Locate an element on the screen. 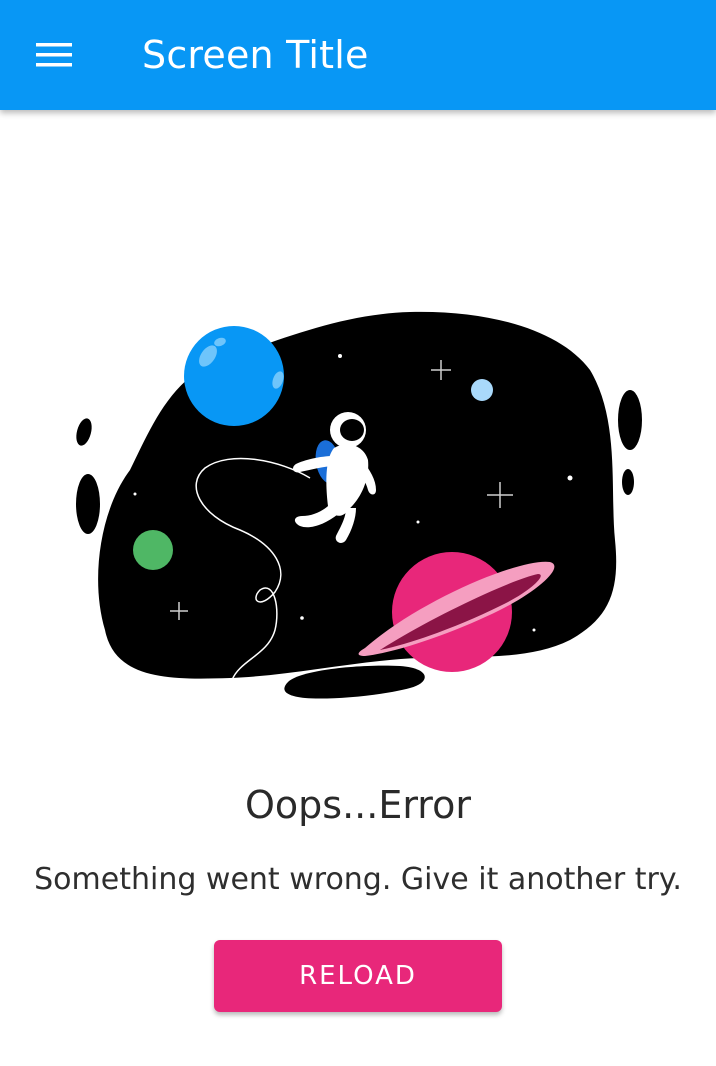 The image size is (716, 1066). reload-button: RELOAD is located at coordinates (358, 976).